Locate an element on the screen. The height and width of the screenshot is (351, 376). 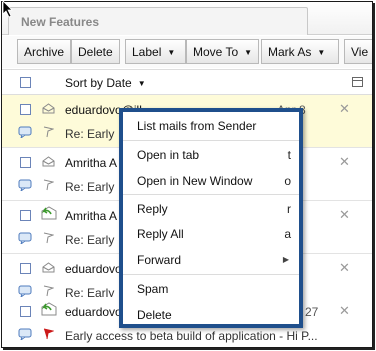
menu-item-list-mails-from-sender: List mails from Sender is located at coordinates (211, 126).